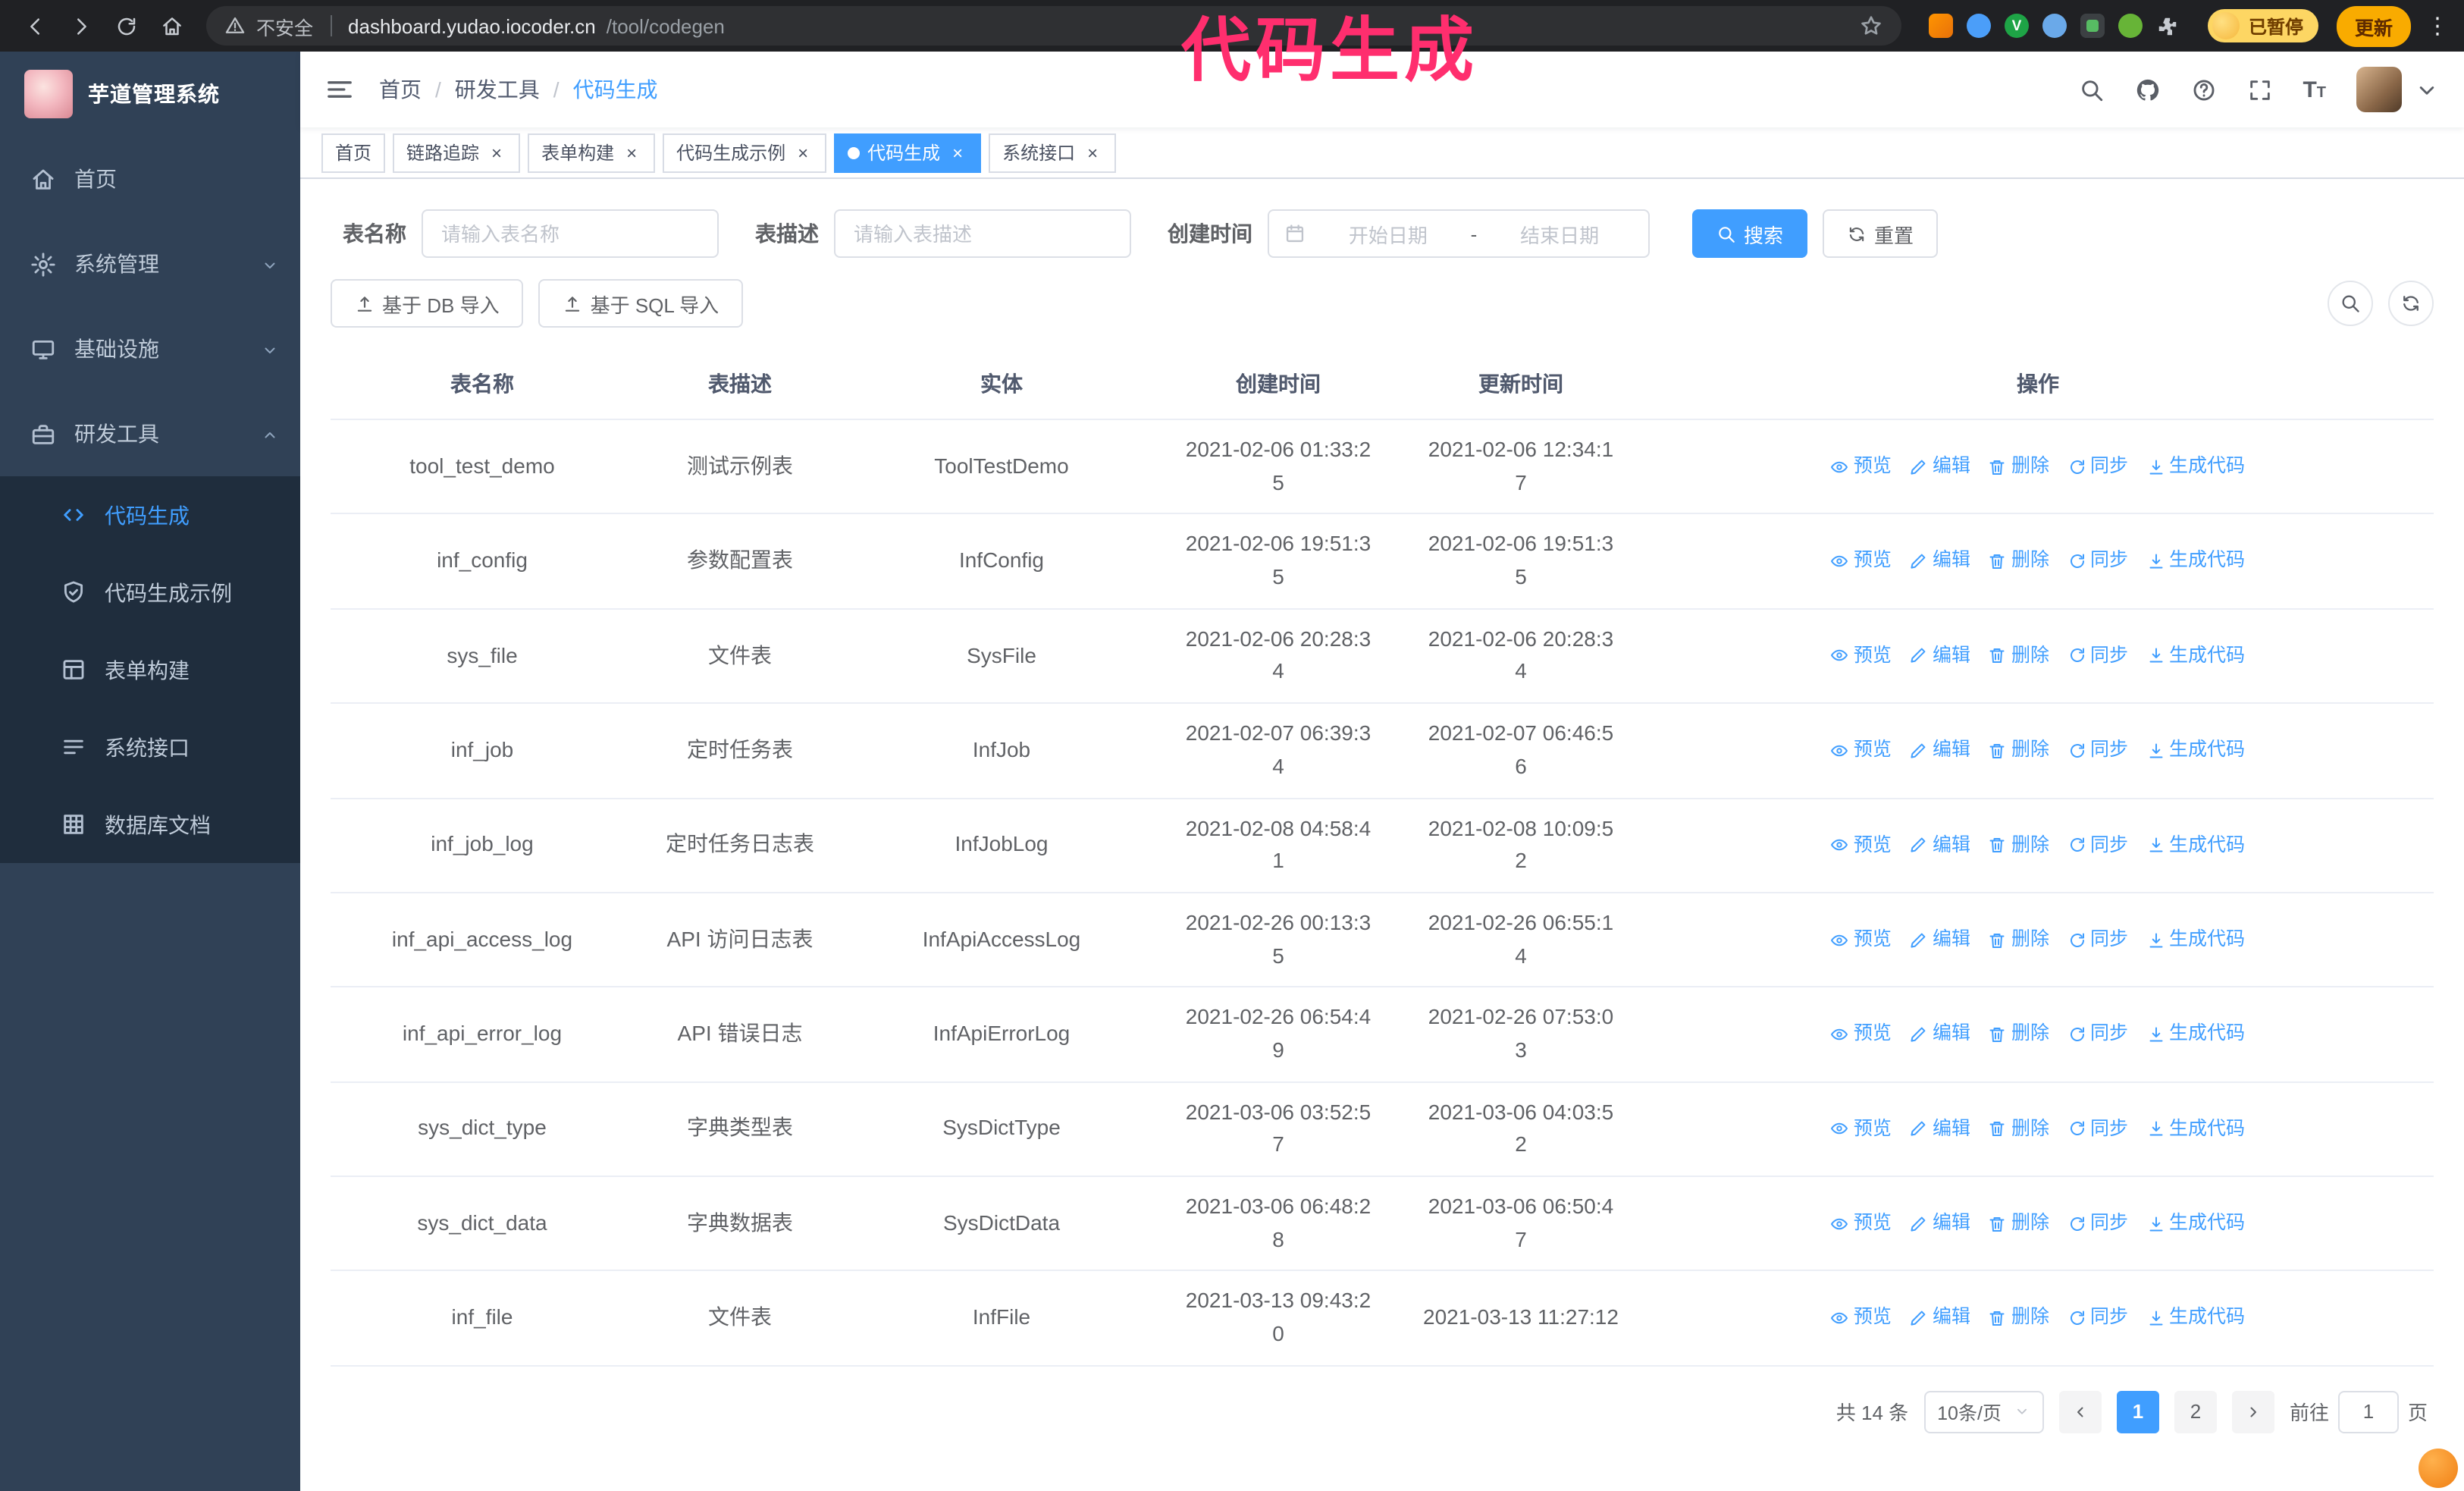 Image resolution: width=2464 pixels, height=1491 pixels. I want to click on sidebar-item-2: 基础设施, so click(150, 348).